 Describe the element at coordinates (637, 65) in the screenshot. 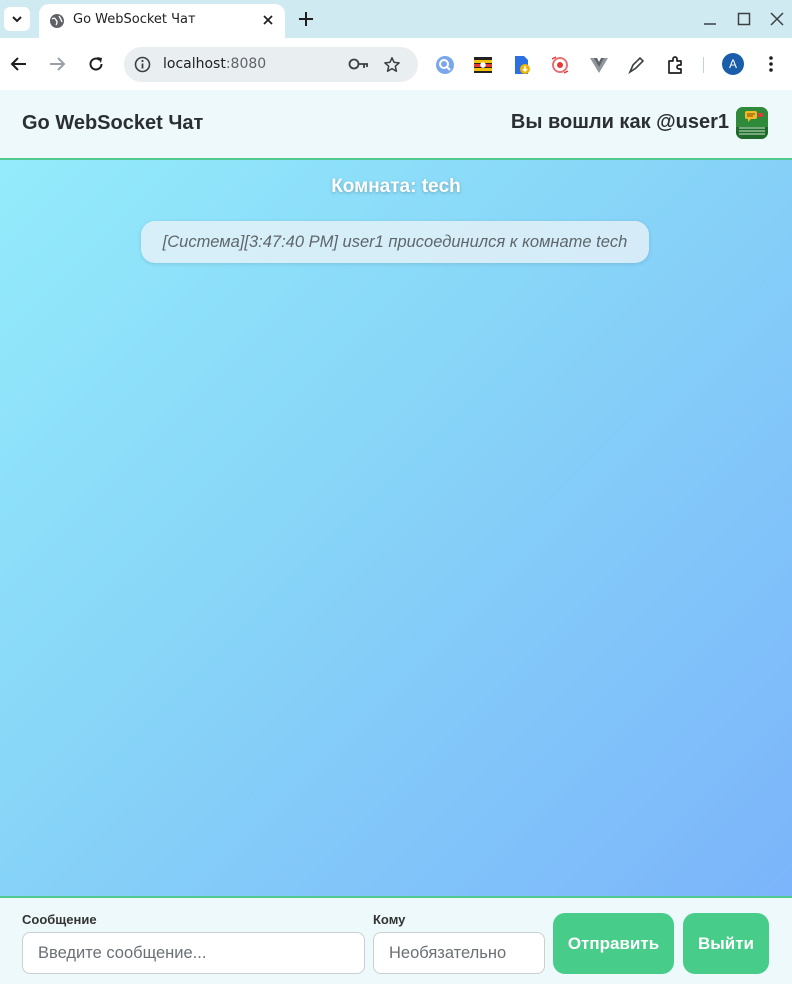

I see `pen-extension-icon` at that location.